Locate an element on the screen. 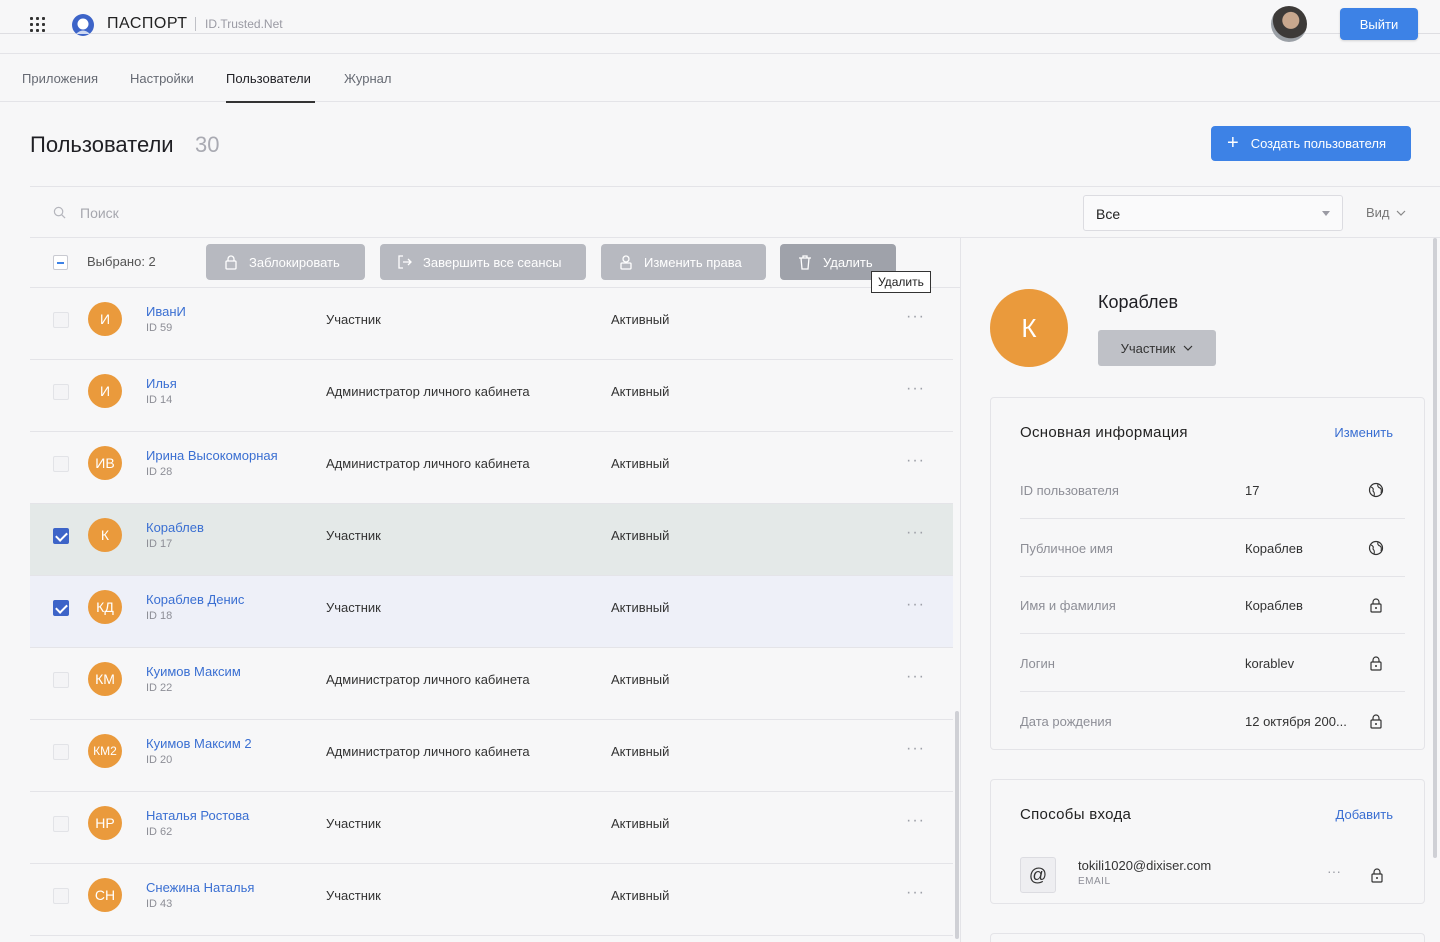 The image size is (1440, 942). user-id: ID 62 is located at coordinates (159, 832).